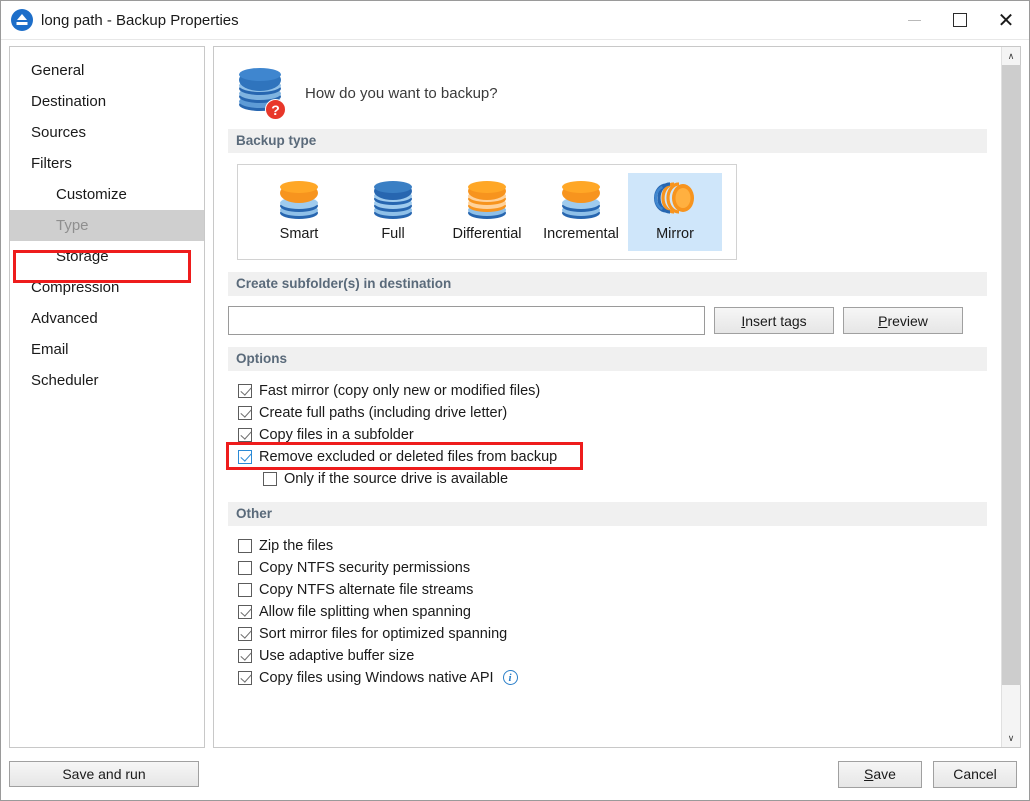  I want to click on save-button: Save, so click(880, 774).